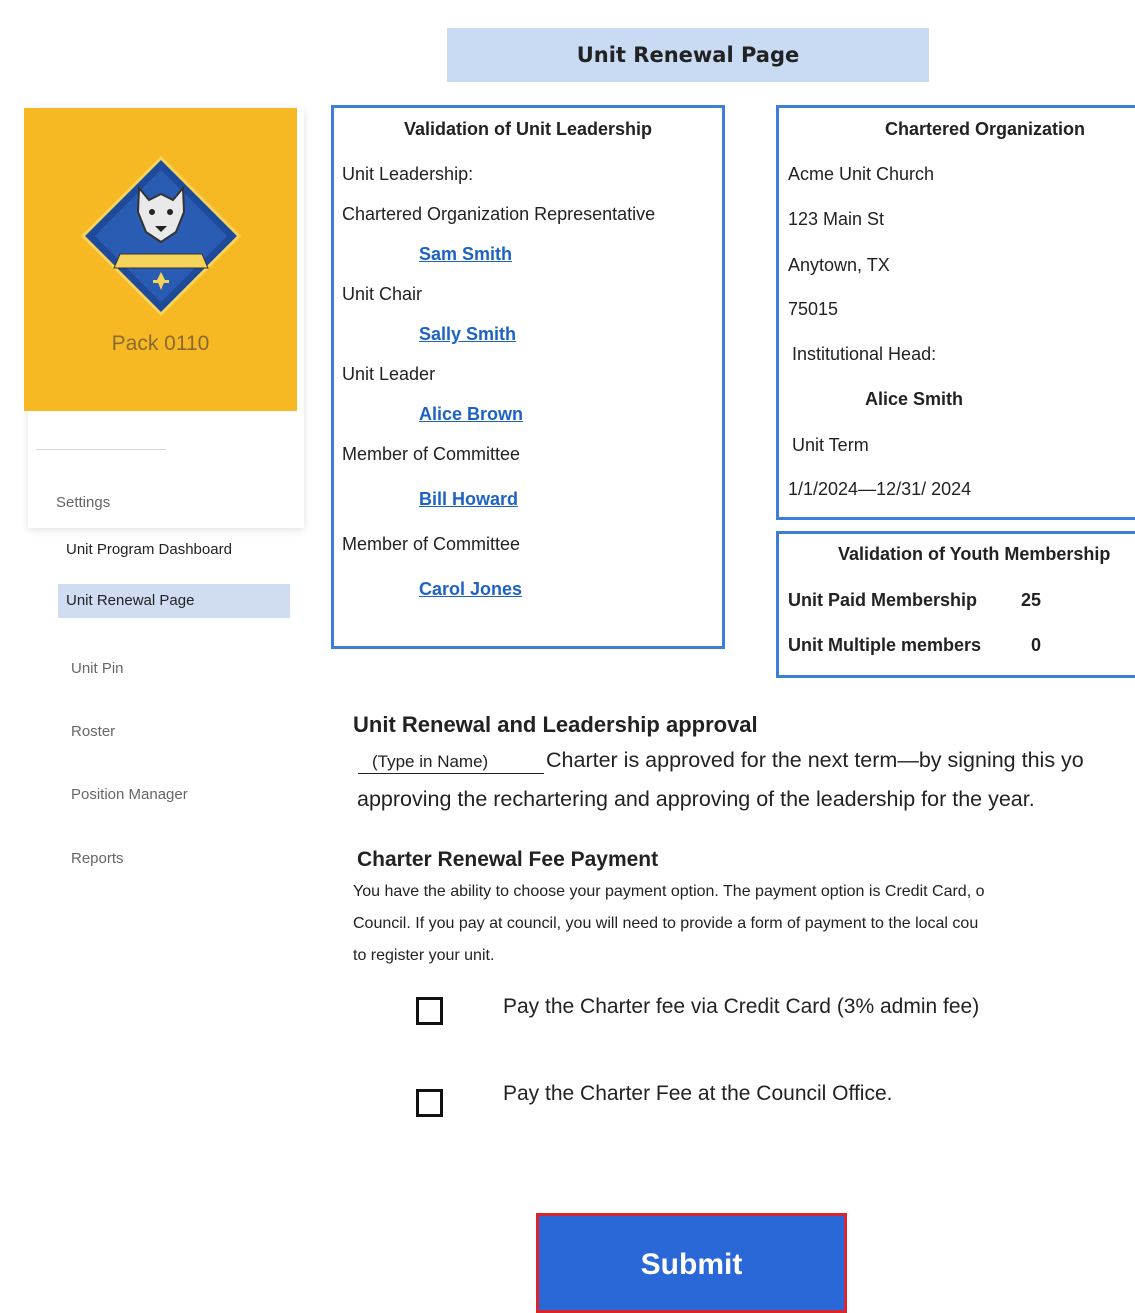  I want to click on credit-card-checkbox, so click(429, 1011).